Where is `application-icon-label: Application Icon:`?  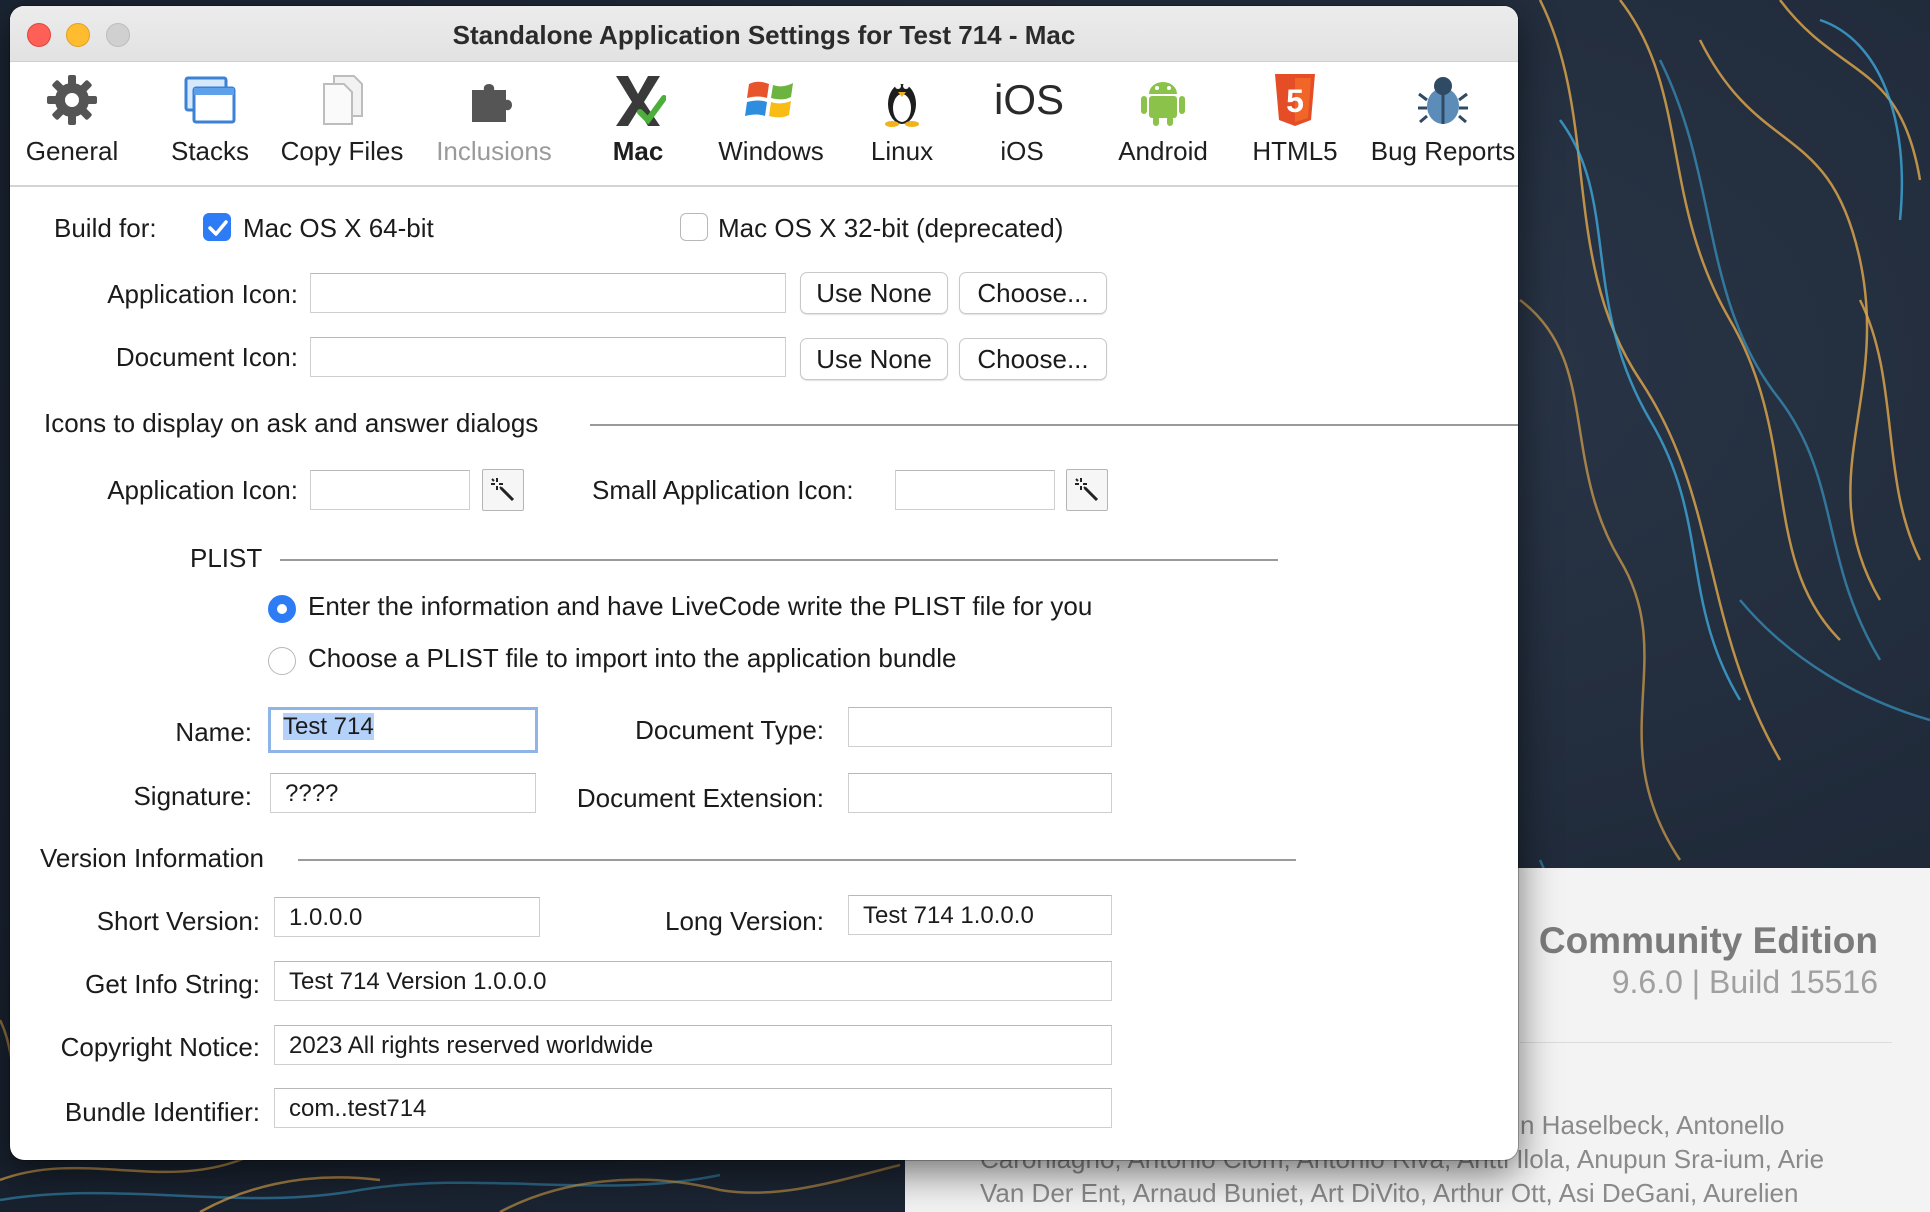 application-icon-label: Application Icon: is located at coordinates (202, 294).